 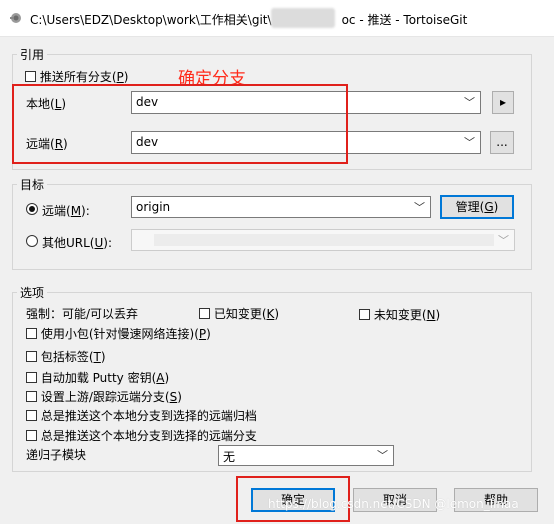 What do you see at coordinates (31, 435) in the screenshot?
I see `always-push-branch-box` at bounding box center [31, 435].